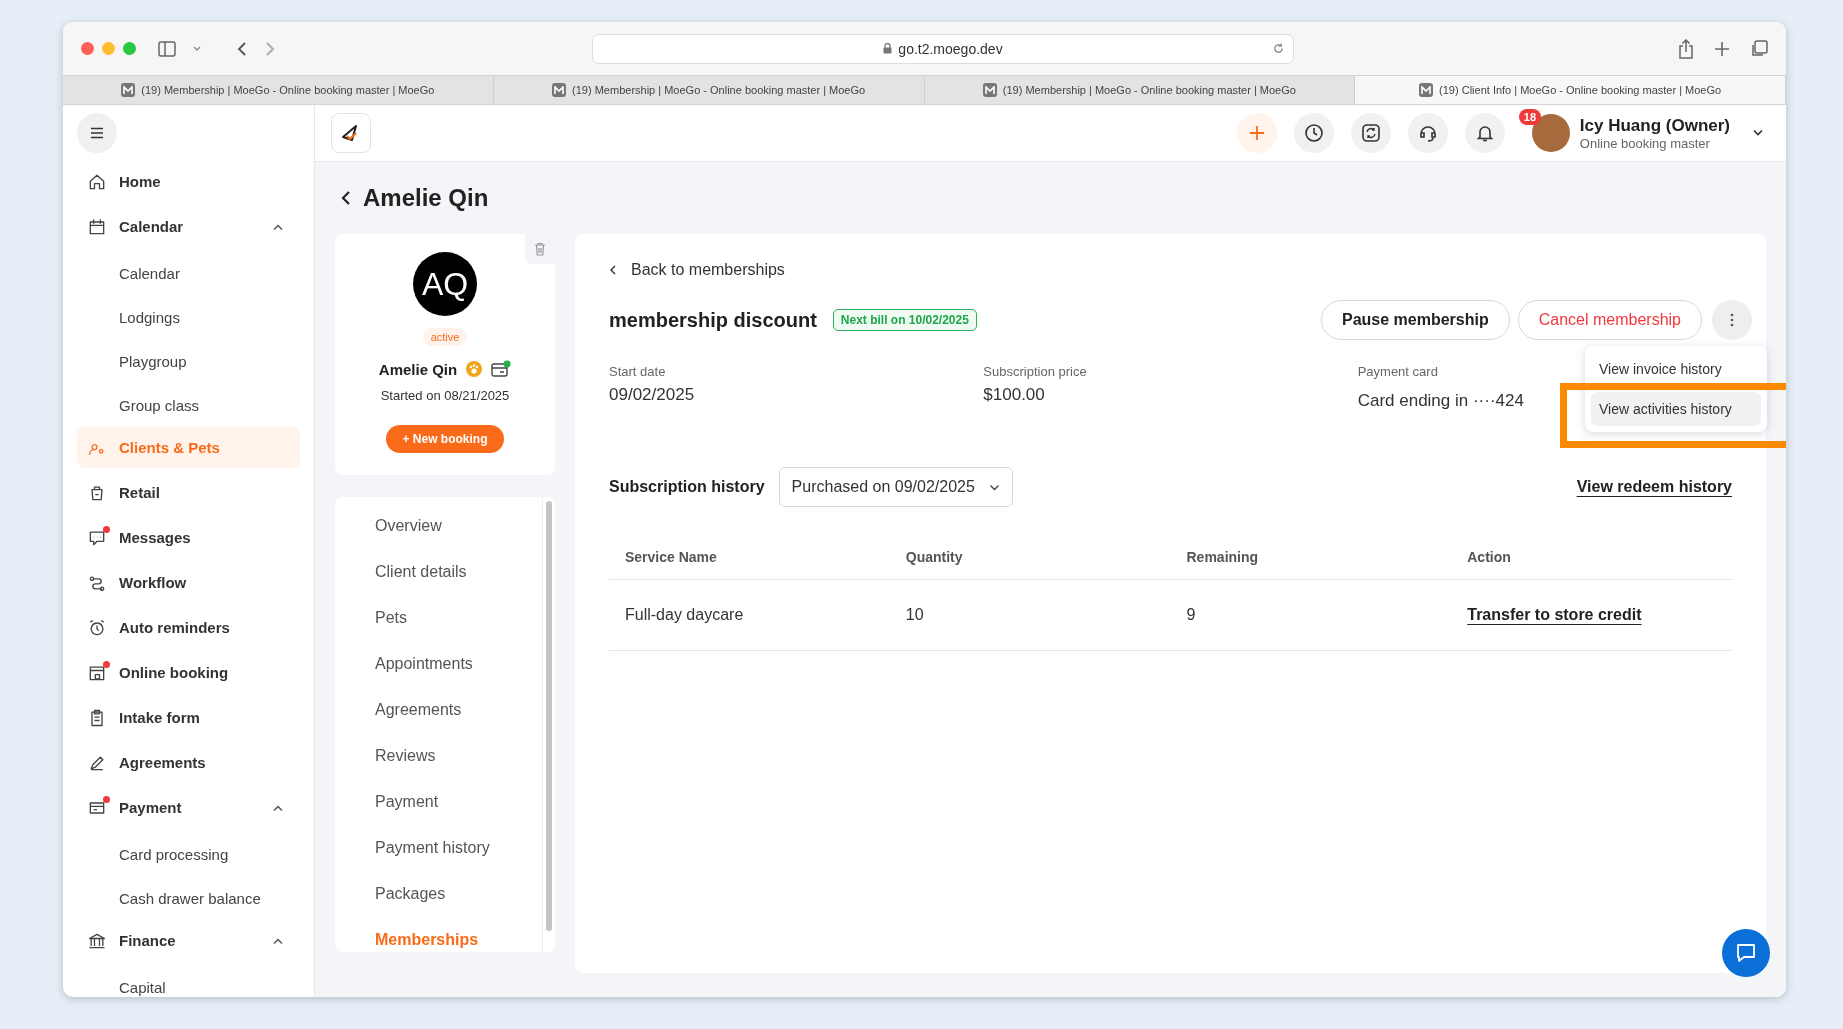 The height and width of the screenshot is (1029, 1843). I want to click on trash-icon, so click(540, 249).